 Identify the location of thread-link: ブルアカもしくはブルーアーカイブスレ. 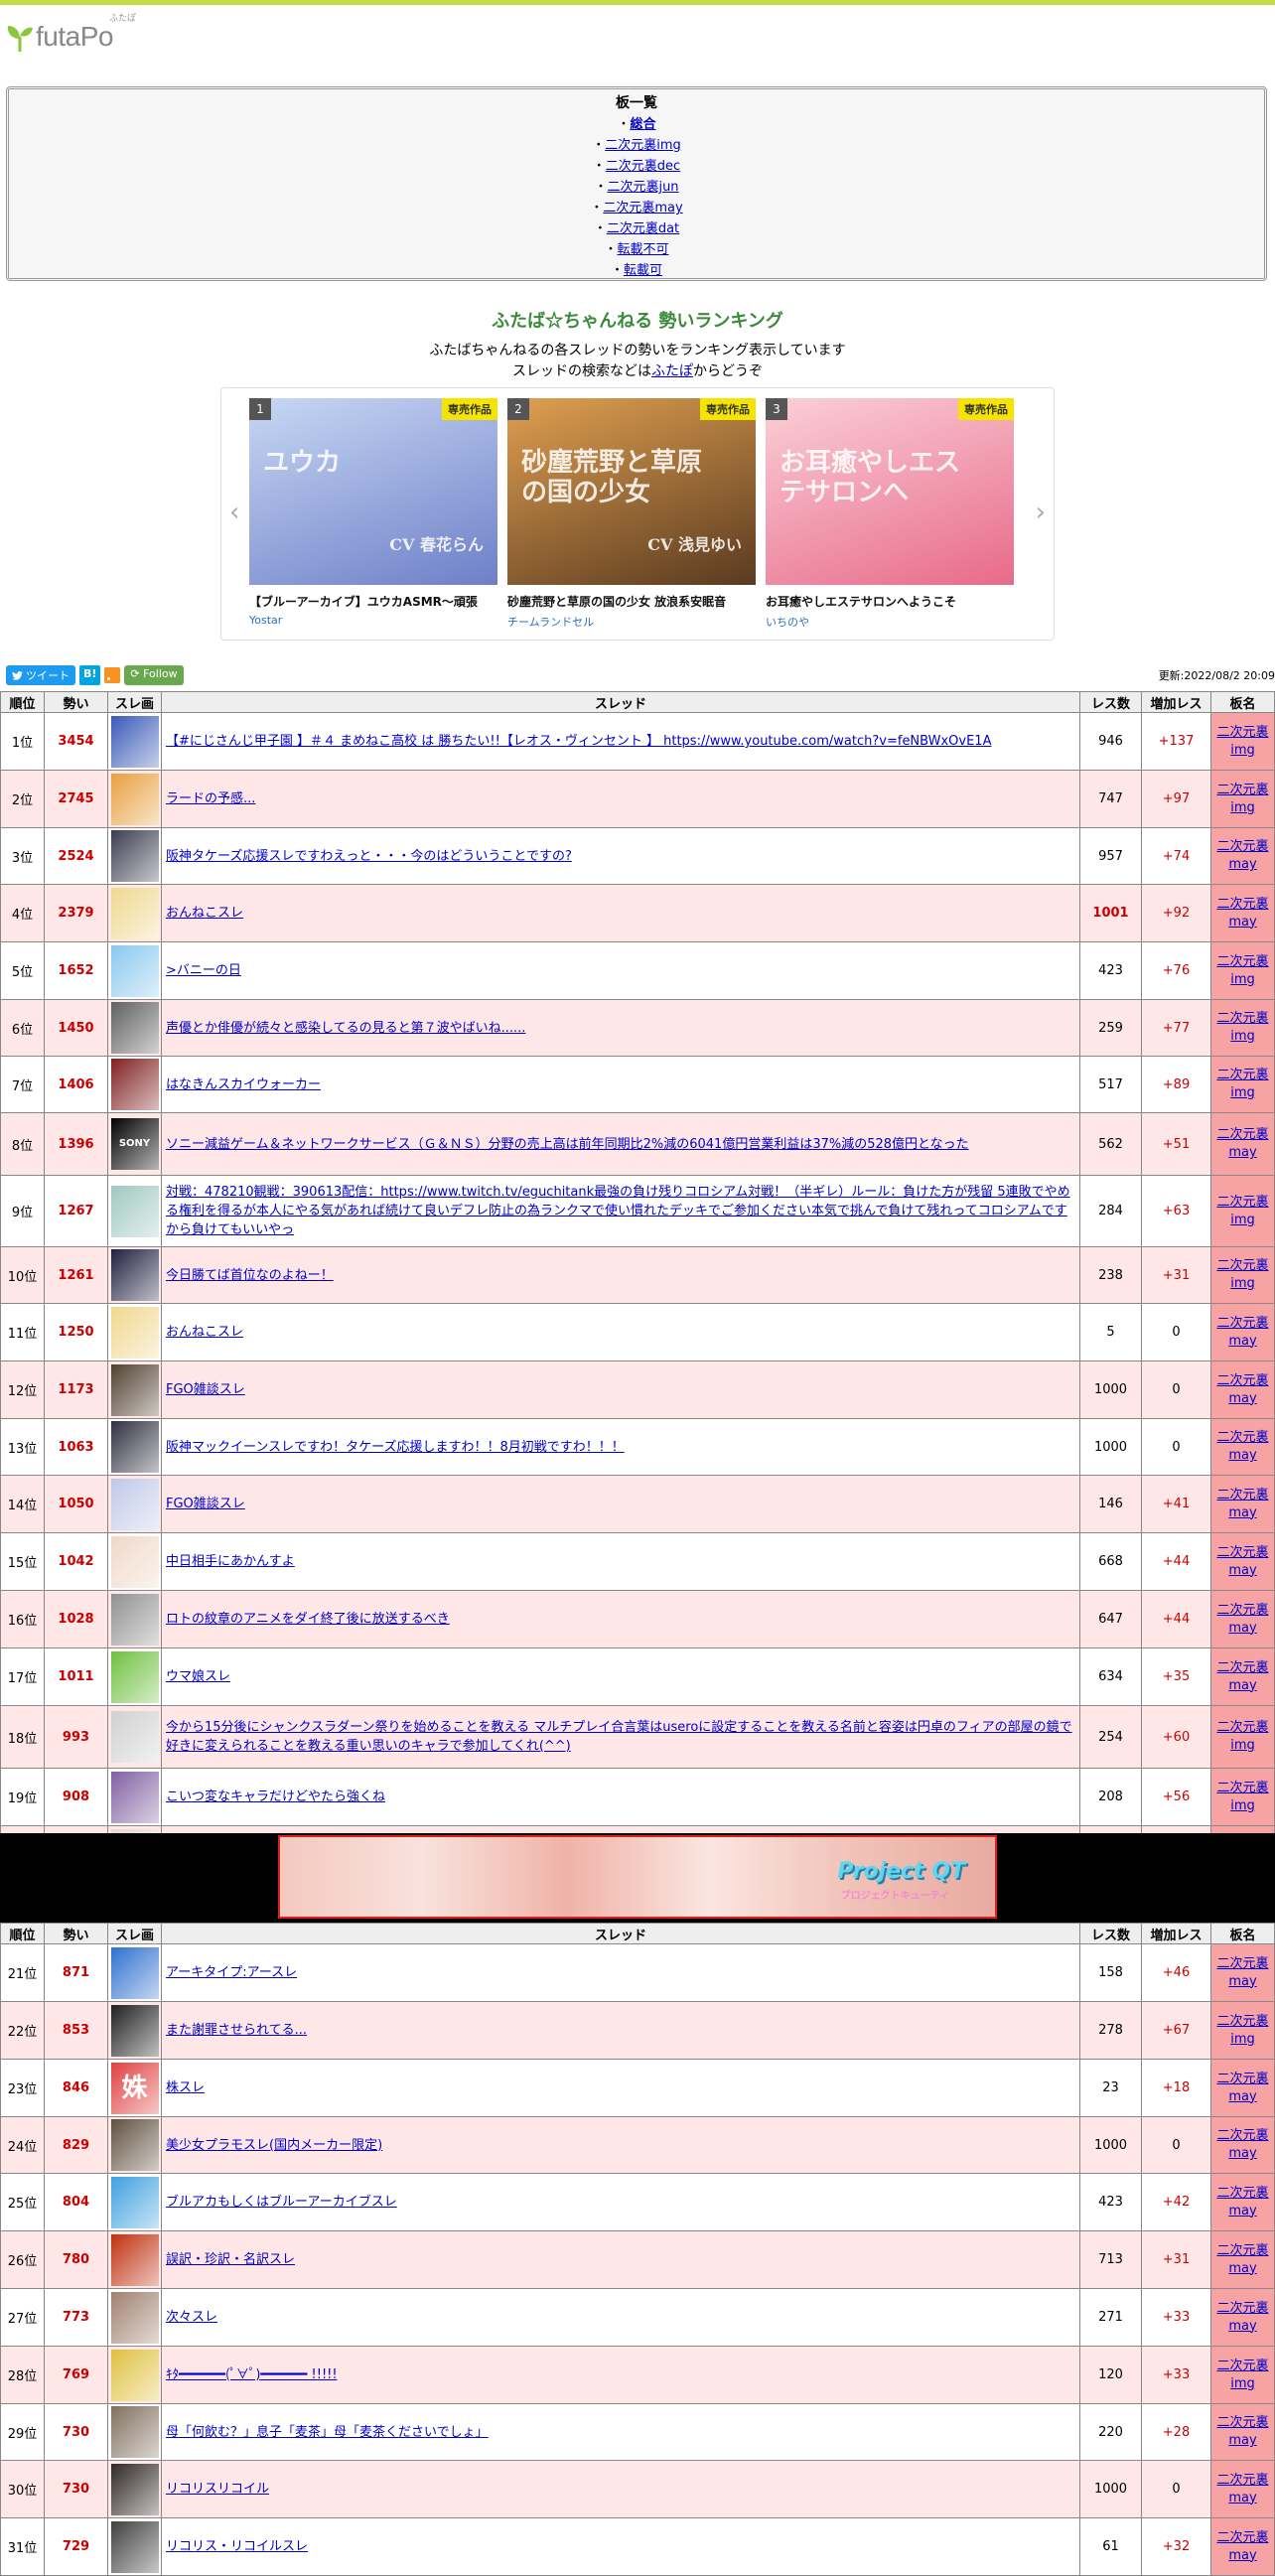
(281, 2202).